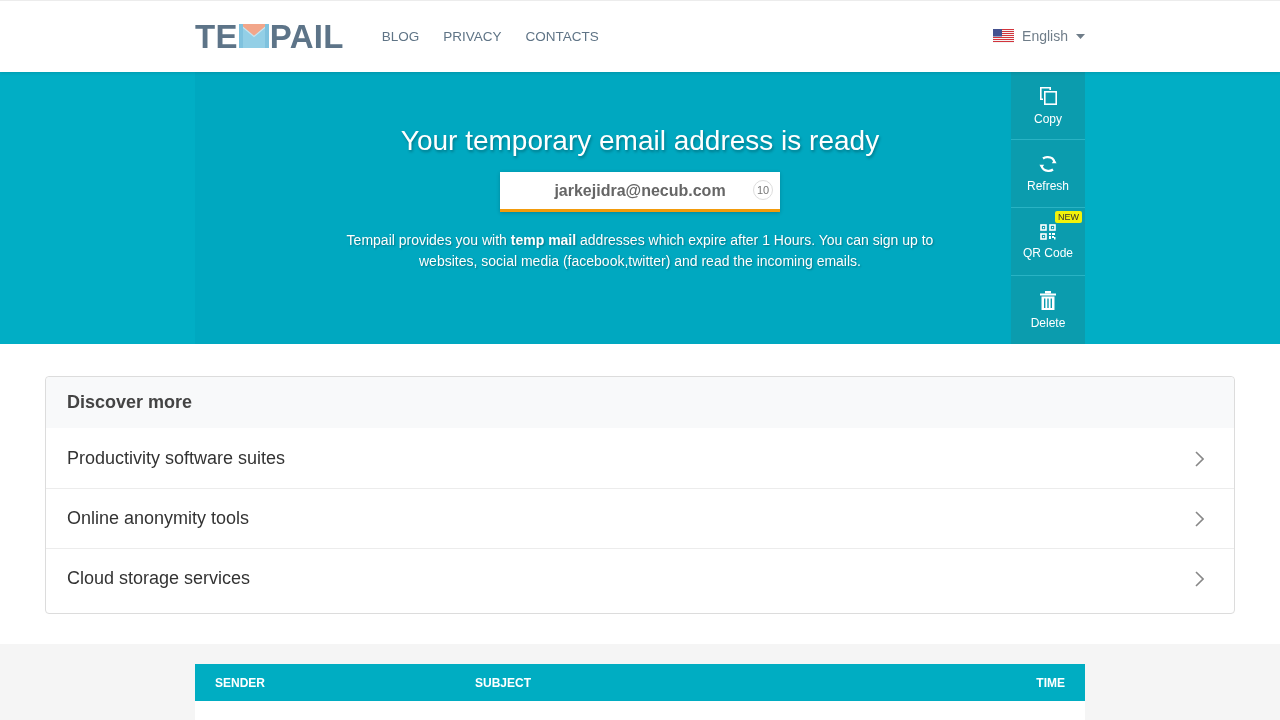 This screenshot has height=720, width=1280. I want to click on column-header: TIME, so click(1050, 682).